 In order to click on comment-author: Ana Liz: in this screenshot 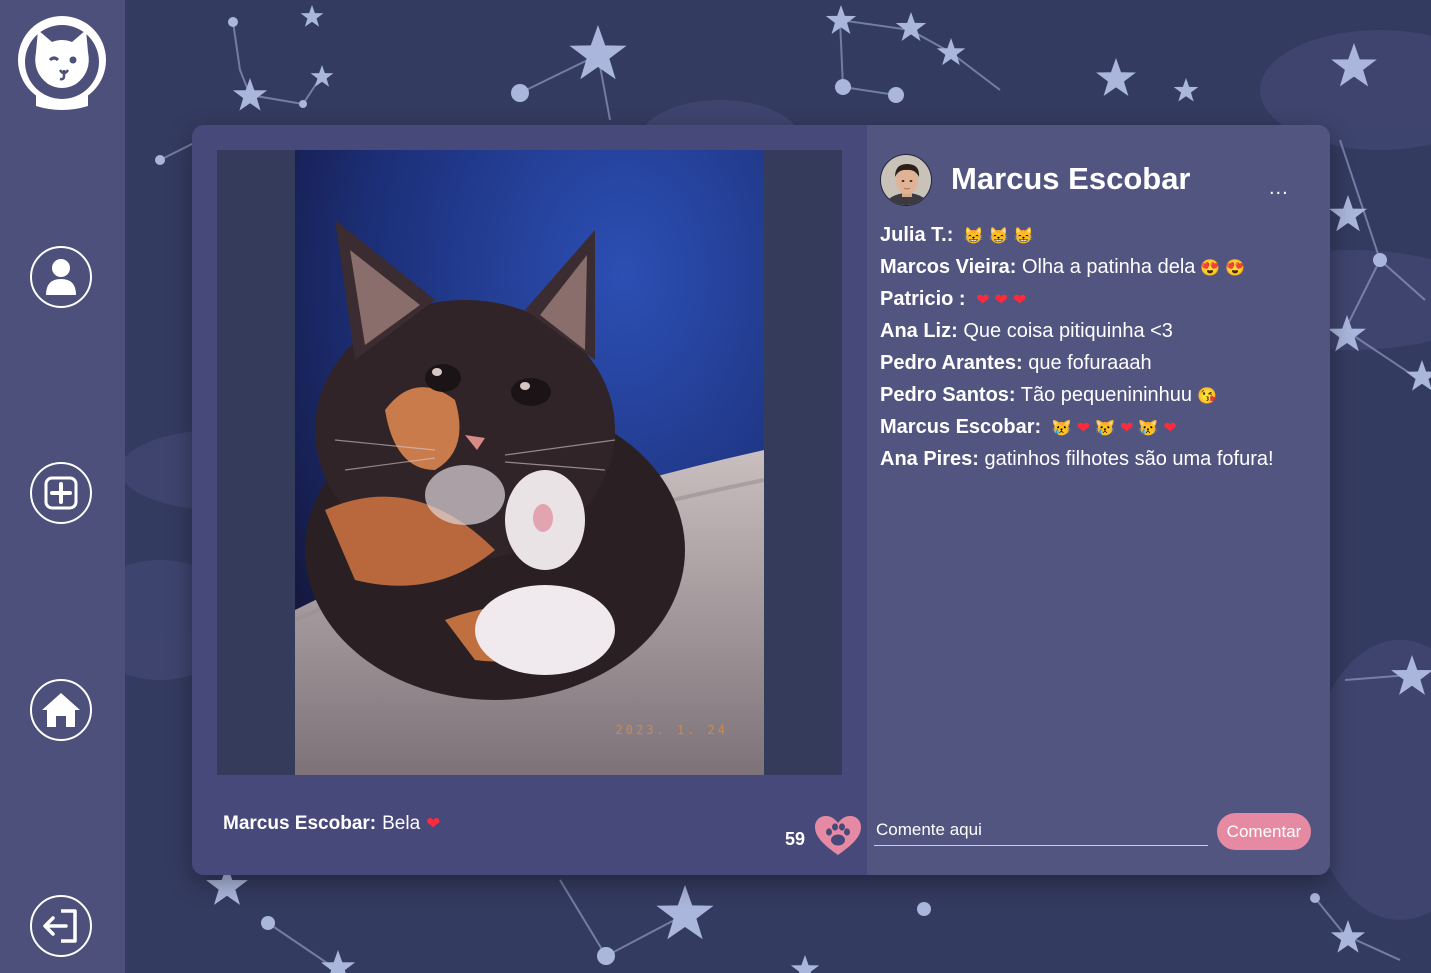, I will do `click(919, 331)`.